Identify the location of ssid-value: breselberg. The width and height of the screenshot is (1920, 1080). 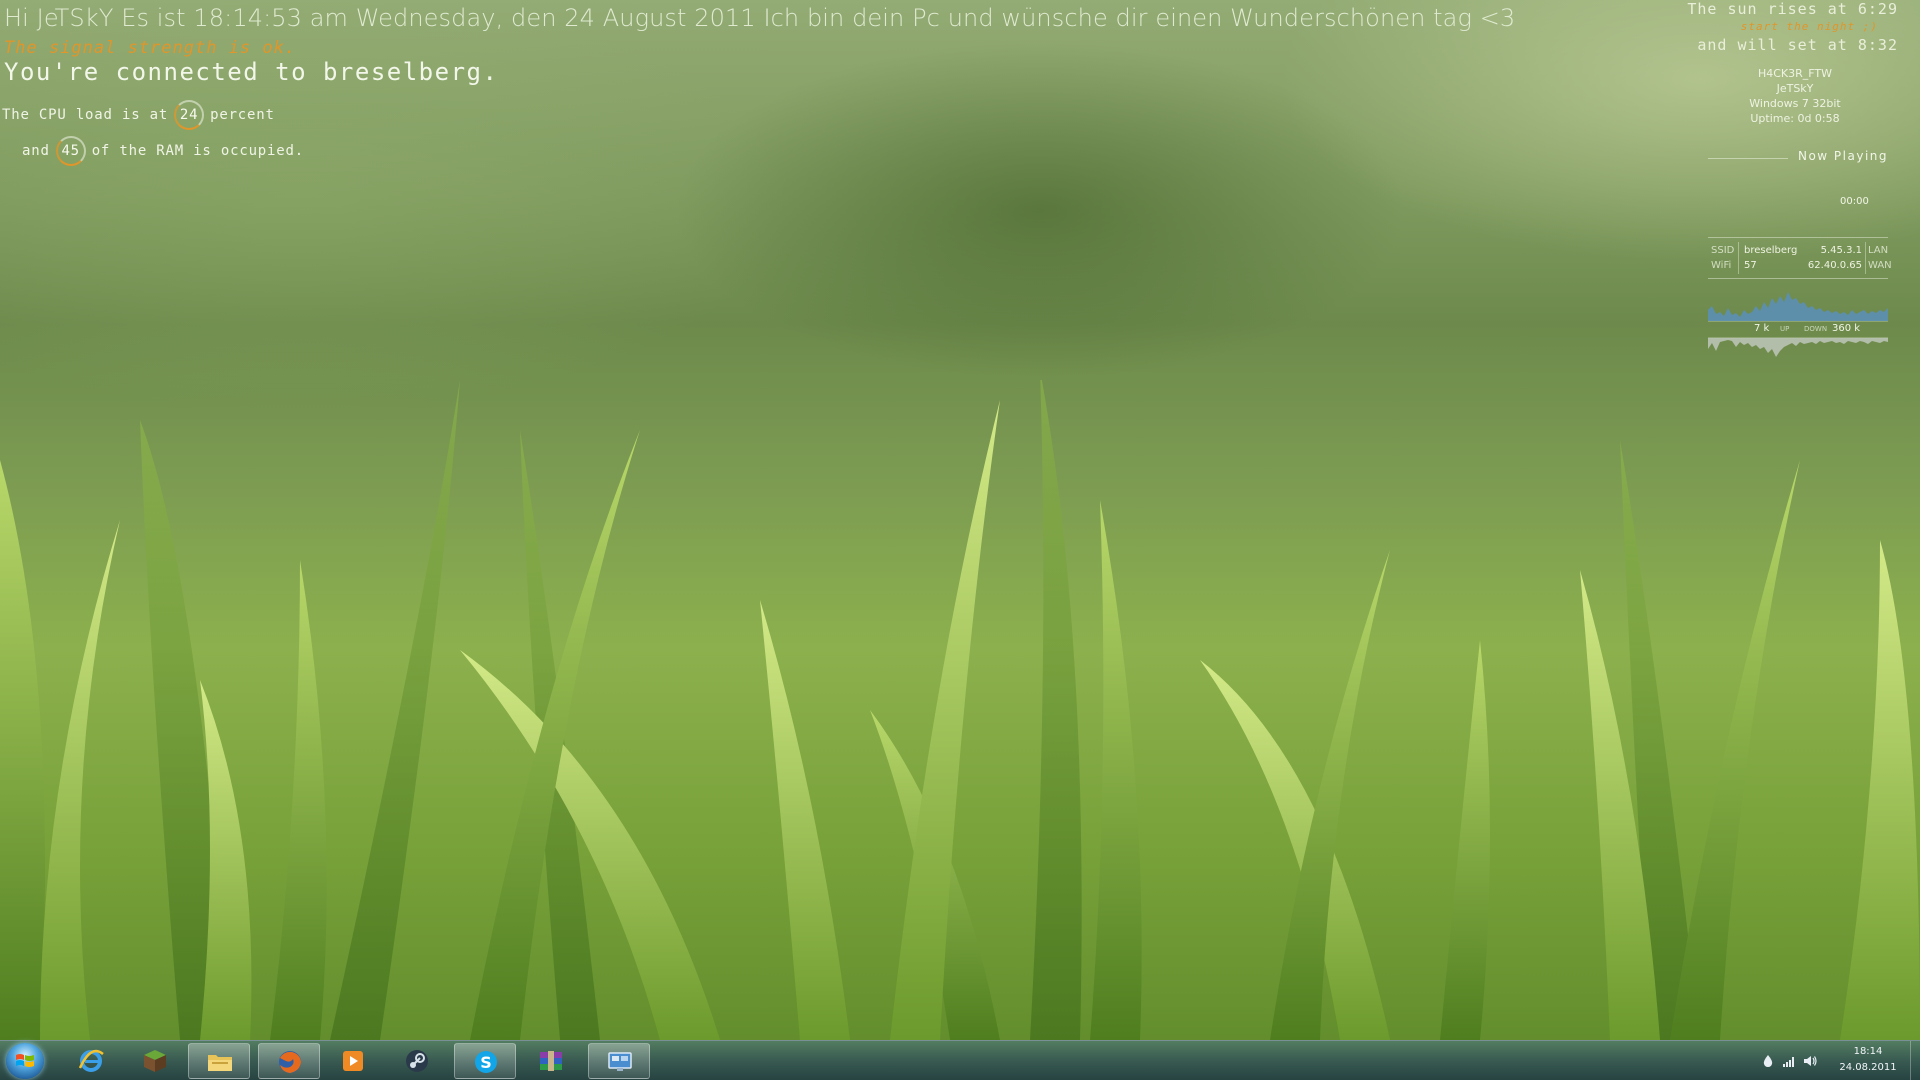
(1771, 250).